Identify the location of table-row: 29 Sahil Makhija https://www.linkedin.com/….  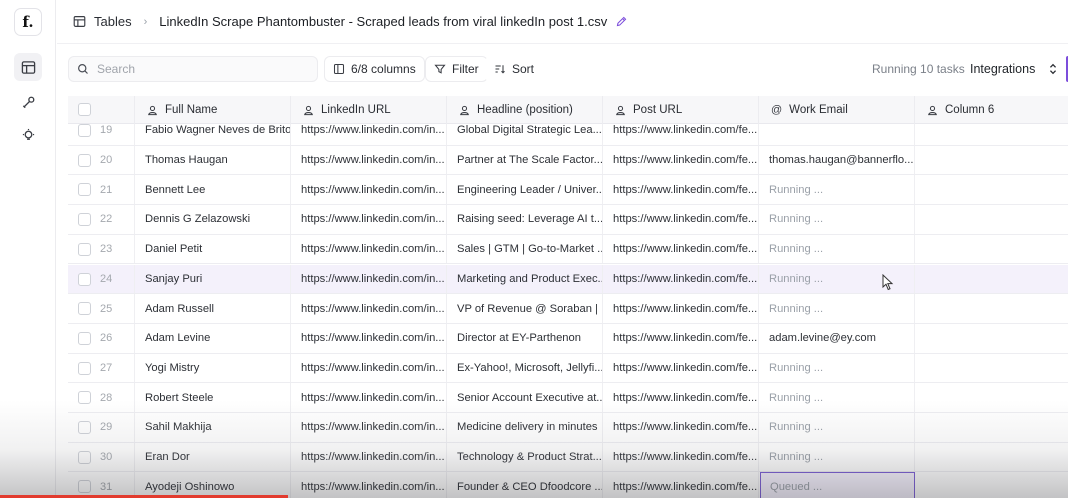
(568, 428).